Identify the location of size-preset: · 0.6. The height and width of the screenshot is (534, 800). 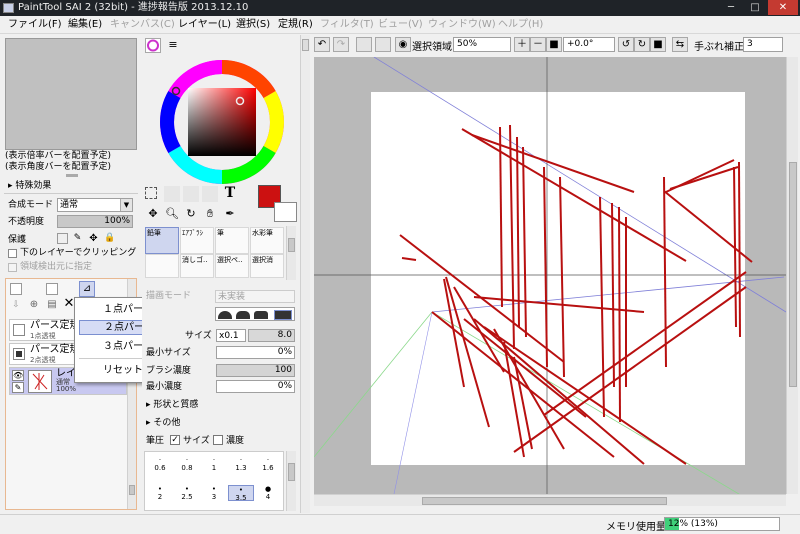
(160, 464).